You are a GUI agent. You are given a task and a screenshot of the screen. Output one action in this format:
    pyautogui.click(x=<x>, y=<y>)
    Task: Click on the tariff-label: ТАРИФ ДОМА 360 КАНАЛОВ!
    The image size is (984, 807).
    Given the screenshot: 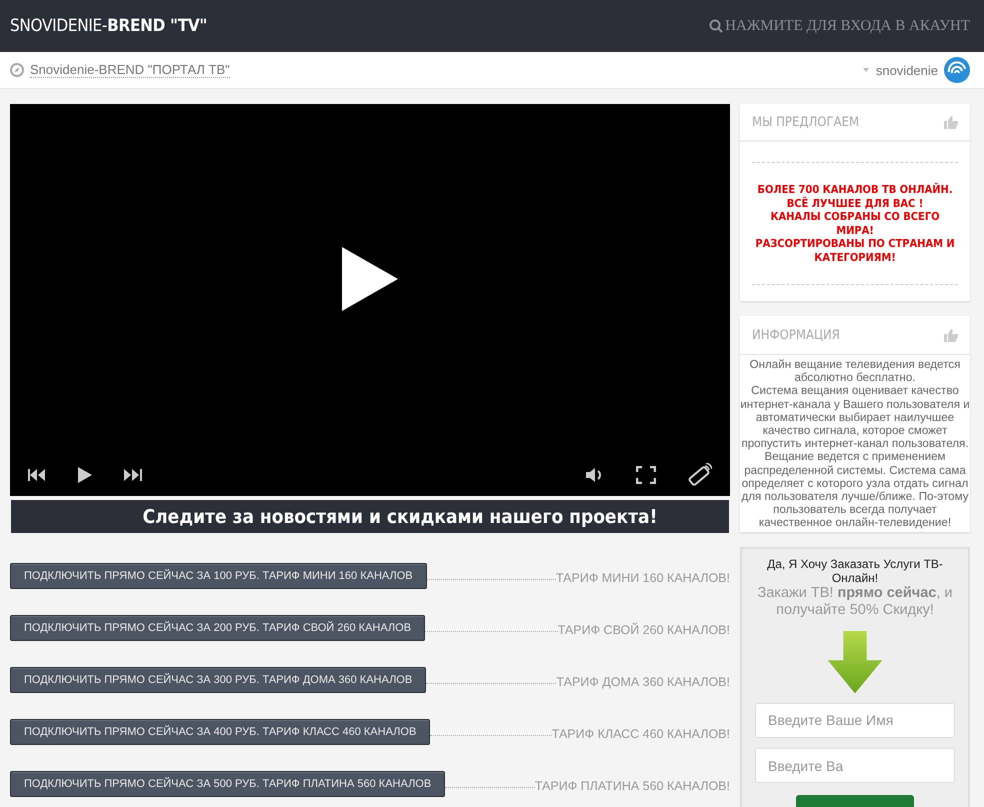 What is the action you would take?
    pyautogui.click(x=643, y=682)
    